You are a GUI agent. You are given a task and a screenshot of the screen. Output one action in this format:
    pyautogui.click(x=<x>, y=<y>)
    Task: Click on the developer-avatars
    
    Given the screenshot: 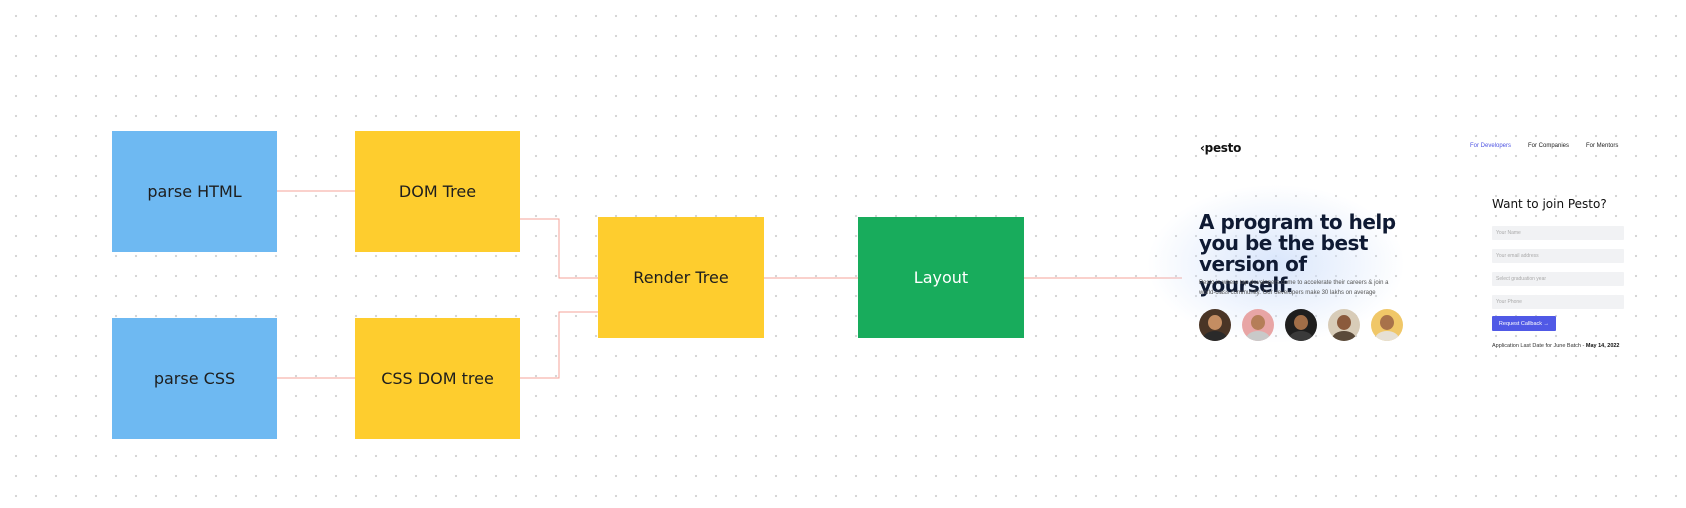 What is the action you would take?
    pyautogui.click(x=1301, y=325)
    